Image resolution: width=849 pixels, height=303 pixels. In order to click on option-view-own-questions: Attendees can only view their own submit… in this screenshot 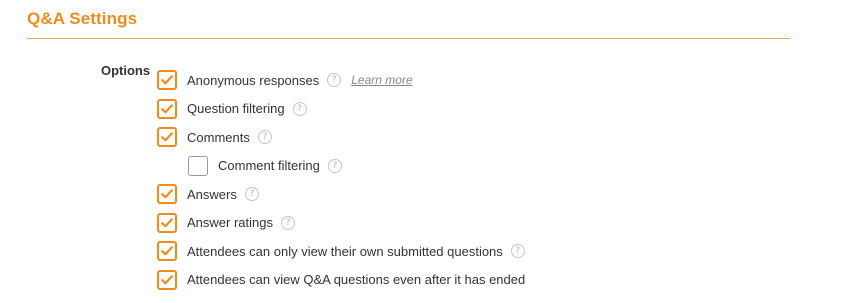, I will do `click(341, 251)`.